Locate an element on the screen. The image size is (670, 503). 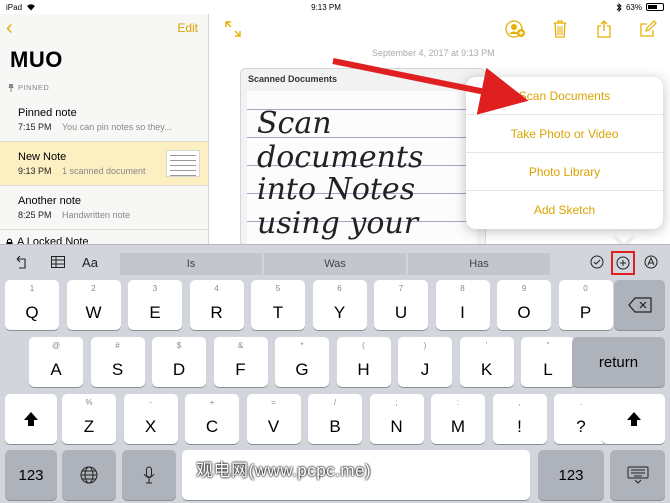
key-q: 1Q is located at coordinates (32, 305).